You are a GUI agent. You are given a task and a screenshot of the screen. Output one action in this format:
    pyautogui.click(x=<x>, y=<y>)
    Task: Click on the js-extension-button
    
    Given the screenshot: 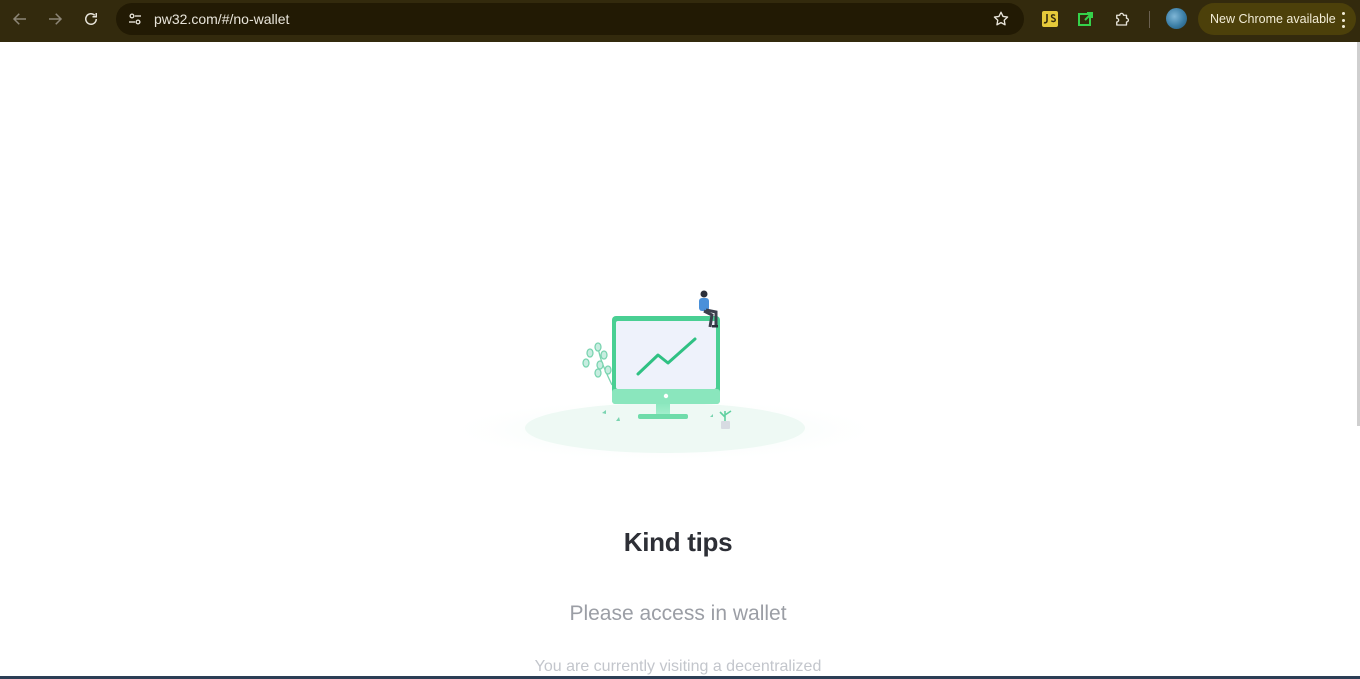 What is the action you would take?
    pyautogui.click(x=1050, y=19)
    